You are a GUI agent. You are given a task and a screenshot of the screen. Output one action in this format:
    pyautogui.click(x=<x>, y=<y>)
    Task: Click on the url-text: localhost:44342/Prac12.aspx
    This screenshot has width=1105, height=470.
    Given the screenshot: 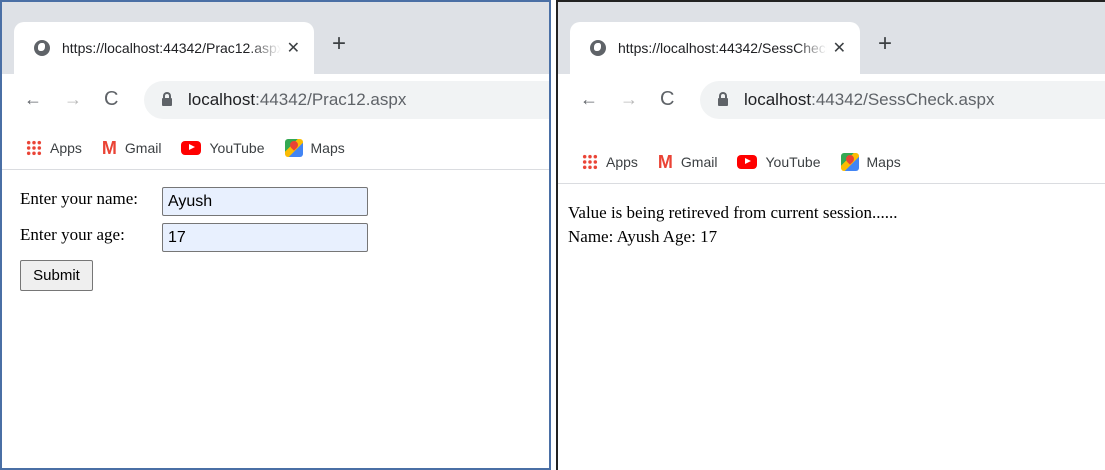 What is the action you would take?
    pyautogui.click(x=297, y=99)
    